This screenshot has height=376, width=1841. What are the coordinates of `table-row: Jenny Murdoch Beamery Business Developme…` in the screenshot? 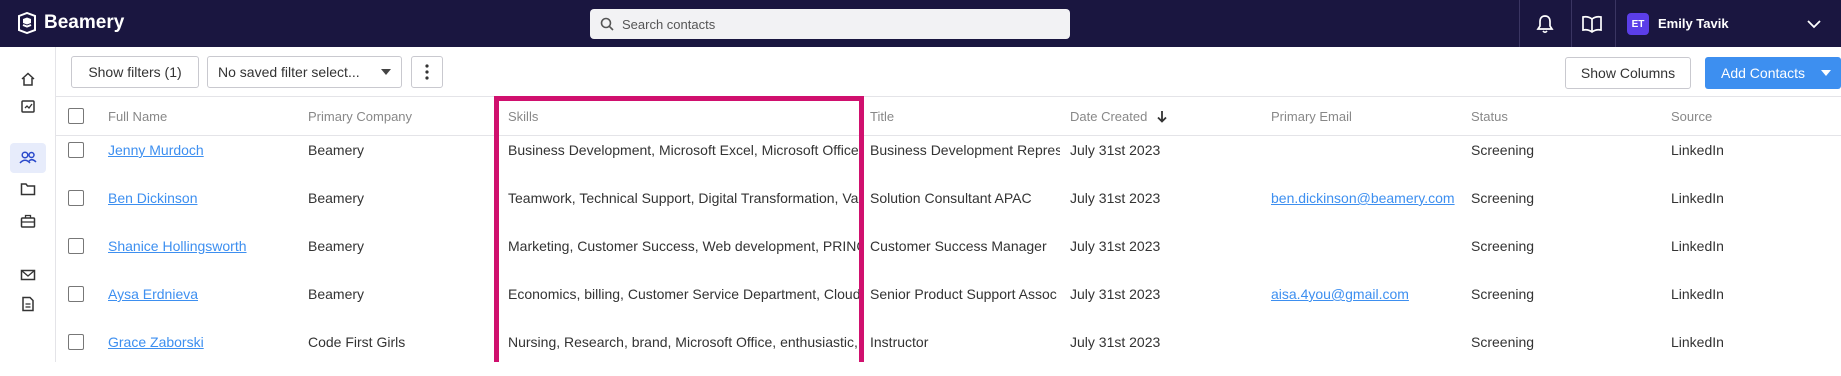 It's located at (948, 160).